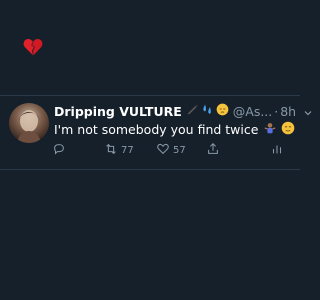 This screenshot has height=300, width=320. I want to click on analytics-button, so click(277, 150).